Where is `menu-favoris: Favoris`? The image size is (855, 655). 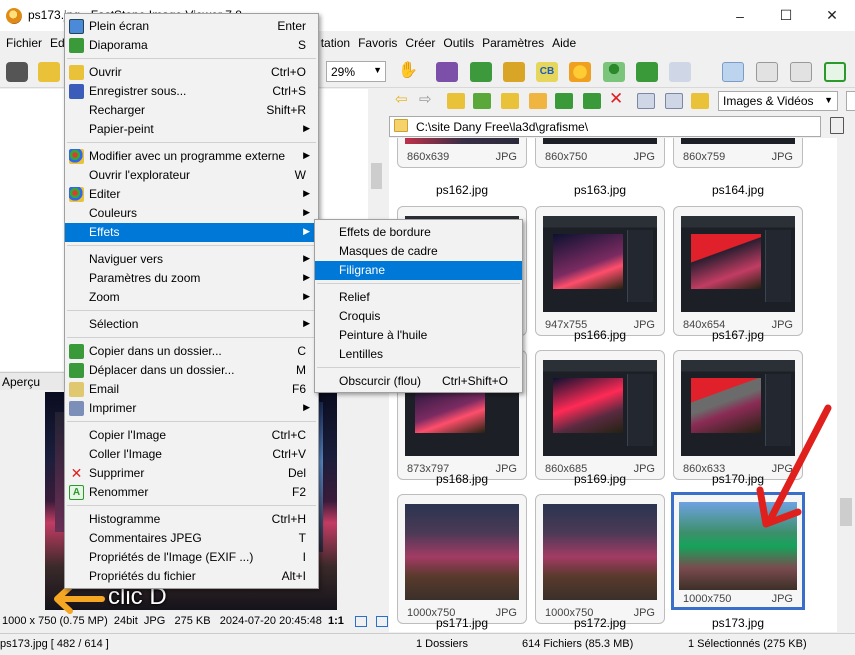 menu-favoris: Favoris is located at coordinates (377, 43).